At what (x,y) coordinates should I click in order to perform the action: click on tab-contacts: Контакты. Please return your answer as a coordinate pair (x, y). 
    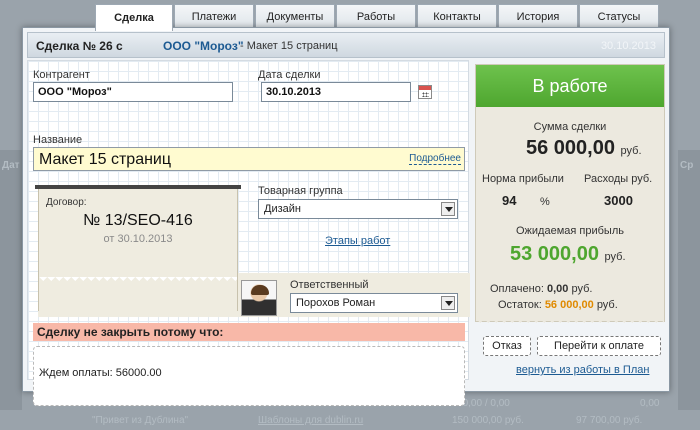
    Looking at the image, I should click on (457, 16).